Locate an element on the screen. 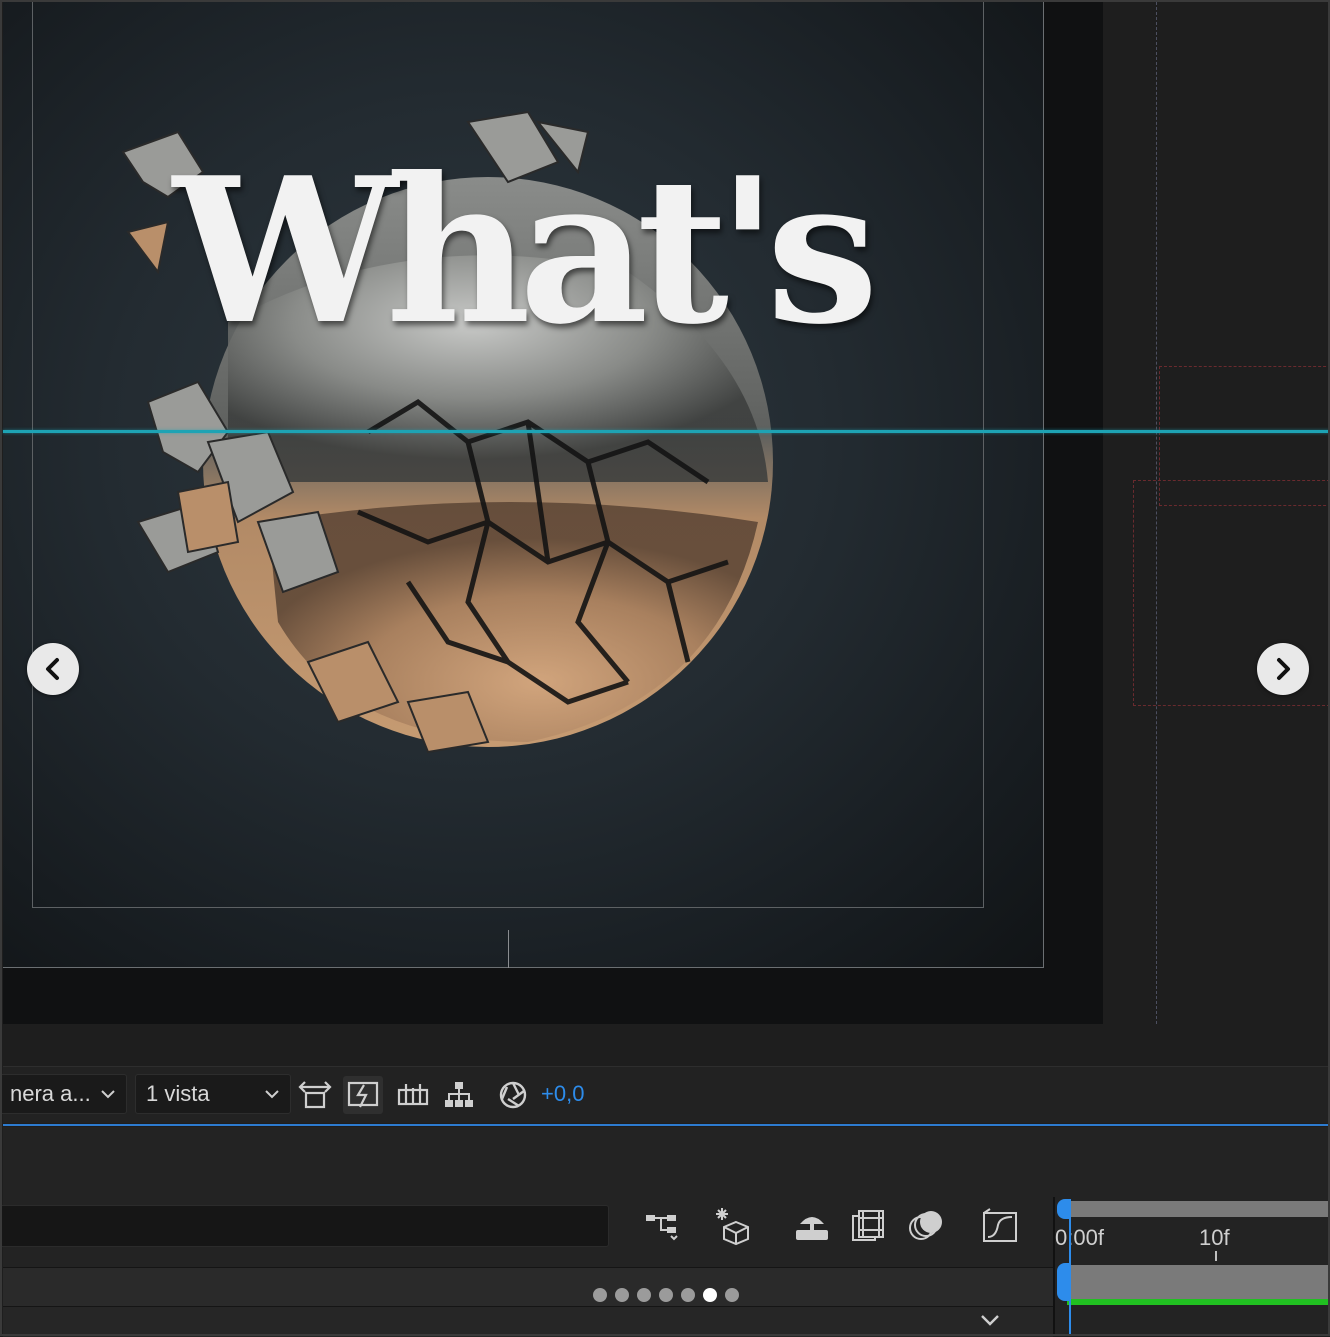 This screenshot has height=1337, width=1330. graph-editor-button is located at coordinates (1000, 1226).